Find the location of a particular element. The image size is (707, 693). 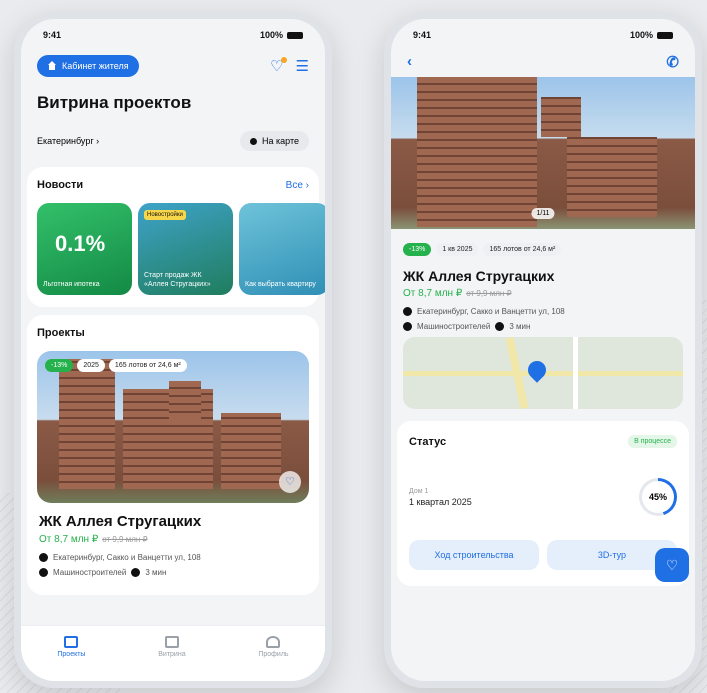

page-title: Витрина проектов is located at coordinates (114, 102).